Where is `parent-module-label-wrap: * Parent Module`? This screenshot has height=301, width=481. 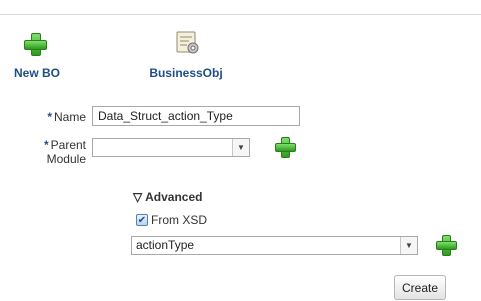 parent-module-label-wrap: * Parent Module is located at coordinates (53, 152).